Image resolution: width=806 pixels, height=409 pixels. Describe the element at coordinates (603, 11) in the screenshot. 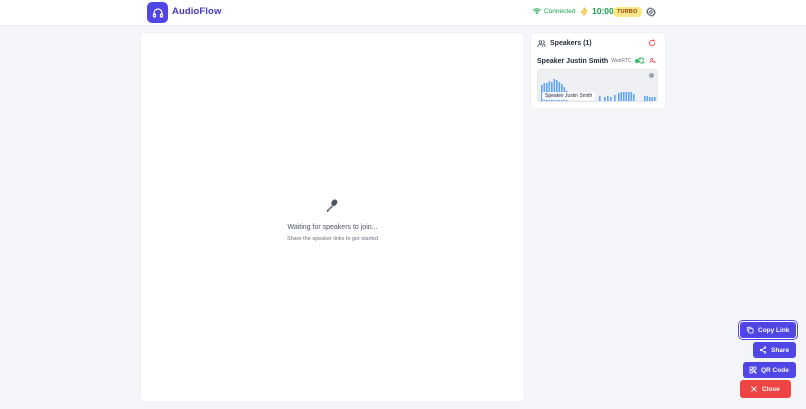

I see `timer-value: 10:00` at that location.